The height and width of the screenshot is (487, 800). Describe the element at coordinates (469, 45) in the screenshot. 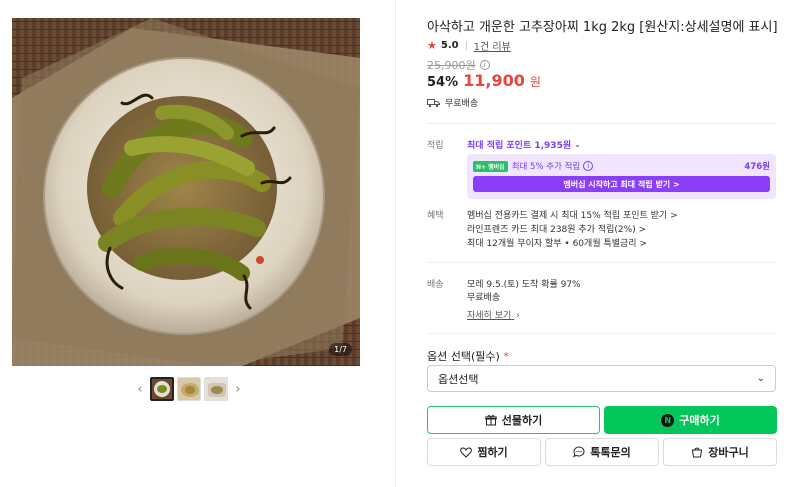

I see `rating-row: ★ 5.0 1건 리뷰` at that location.